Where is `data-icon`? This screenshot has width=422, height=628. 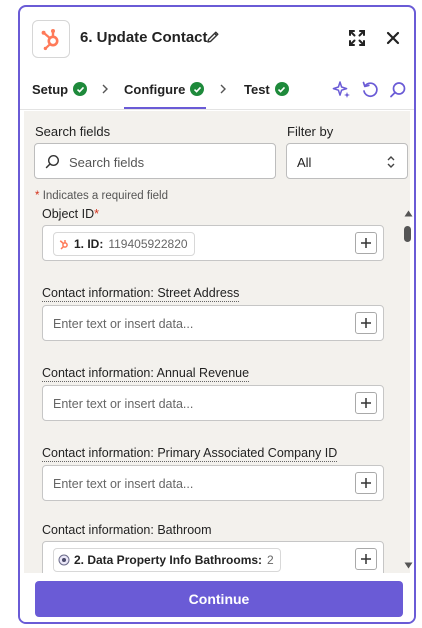 data-icon is located at coordinates (64, 560).